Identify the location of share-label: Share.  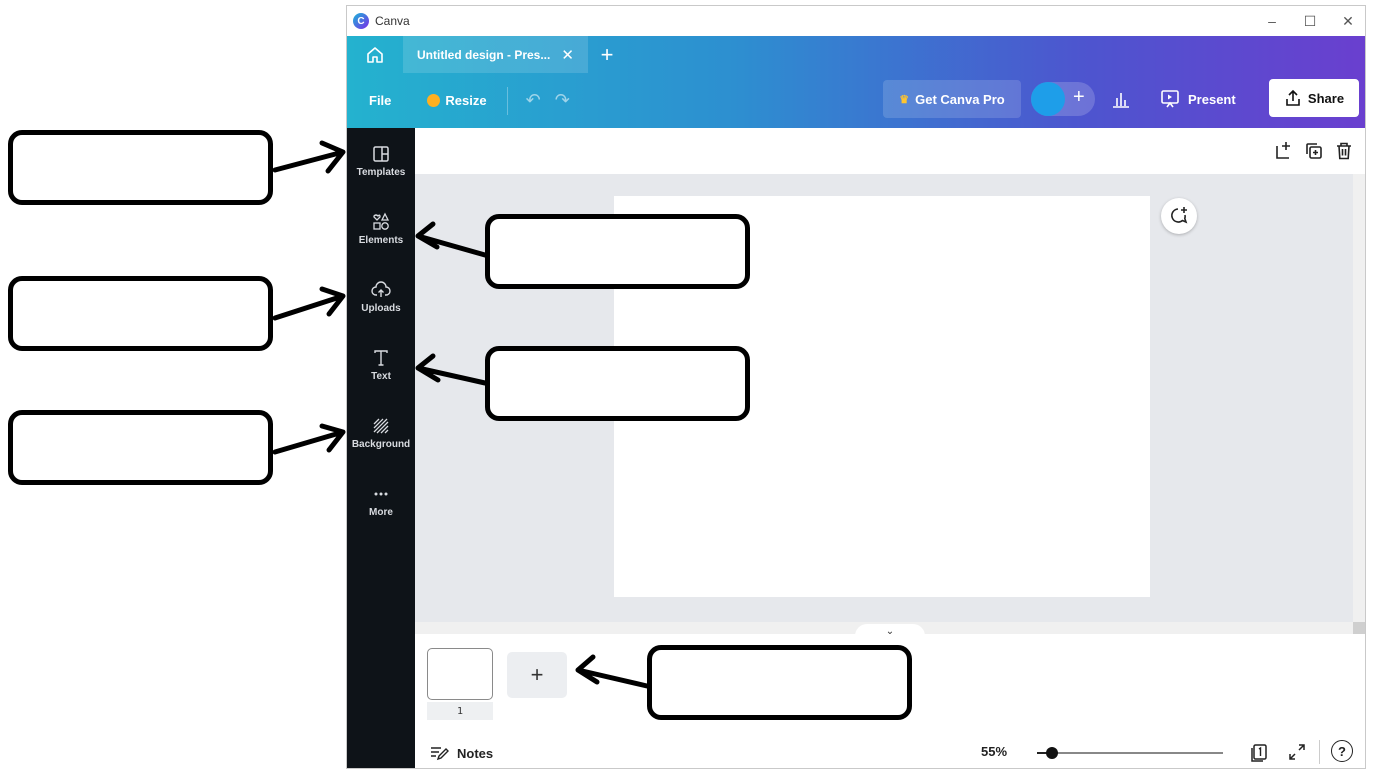
(1326, 98).